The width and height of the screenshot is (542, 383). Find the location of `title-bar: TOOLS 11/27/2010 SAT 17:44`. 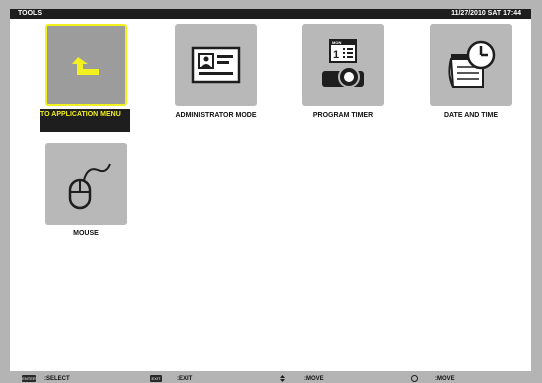

title-bar: TOOLS 11/27/2010 SAT 17:44 is located at coordinates (270, 14).